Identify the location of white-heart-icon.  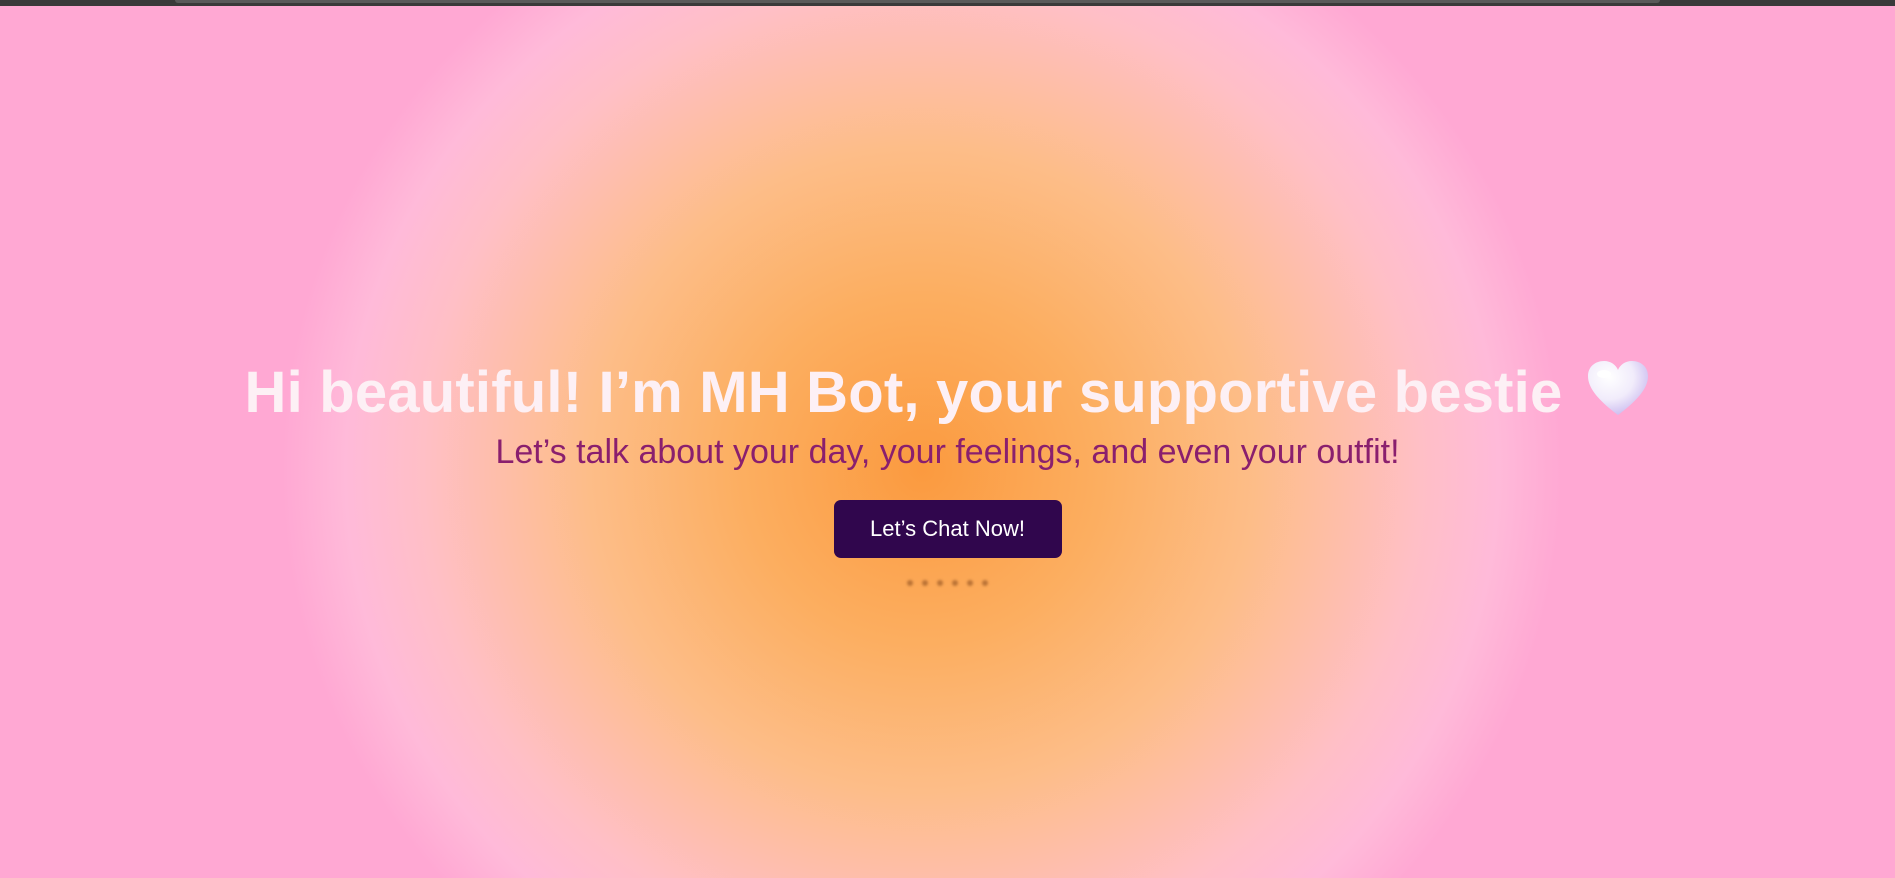
(1618, 388).